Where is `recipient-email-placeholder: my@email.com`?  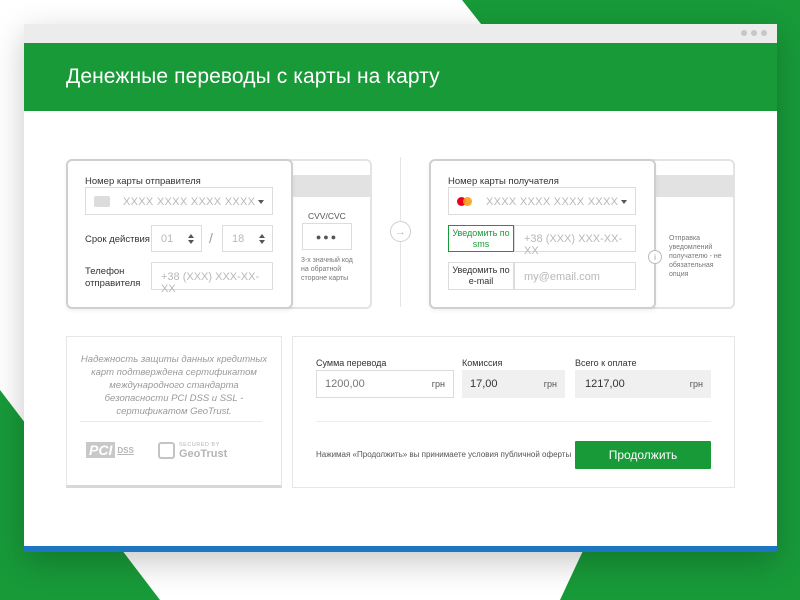
recipient-email-placeholder: my@email.com is located at coordinates (562, 277).